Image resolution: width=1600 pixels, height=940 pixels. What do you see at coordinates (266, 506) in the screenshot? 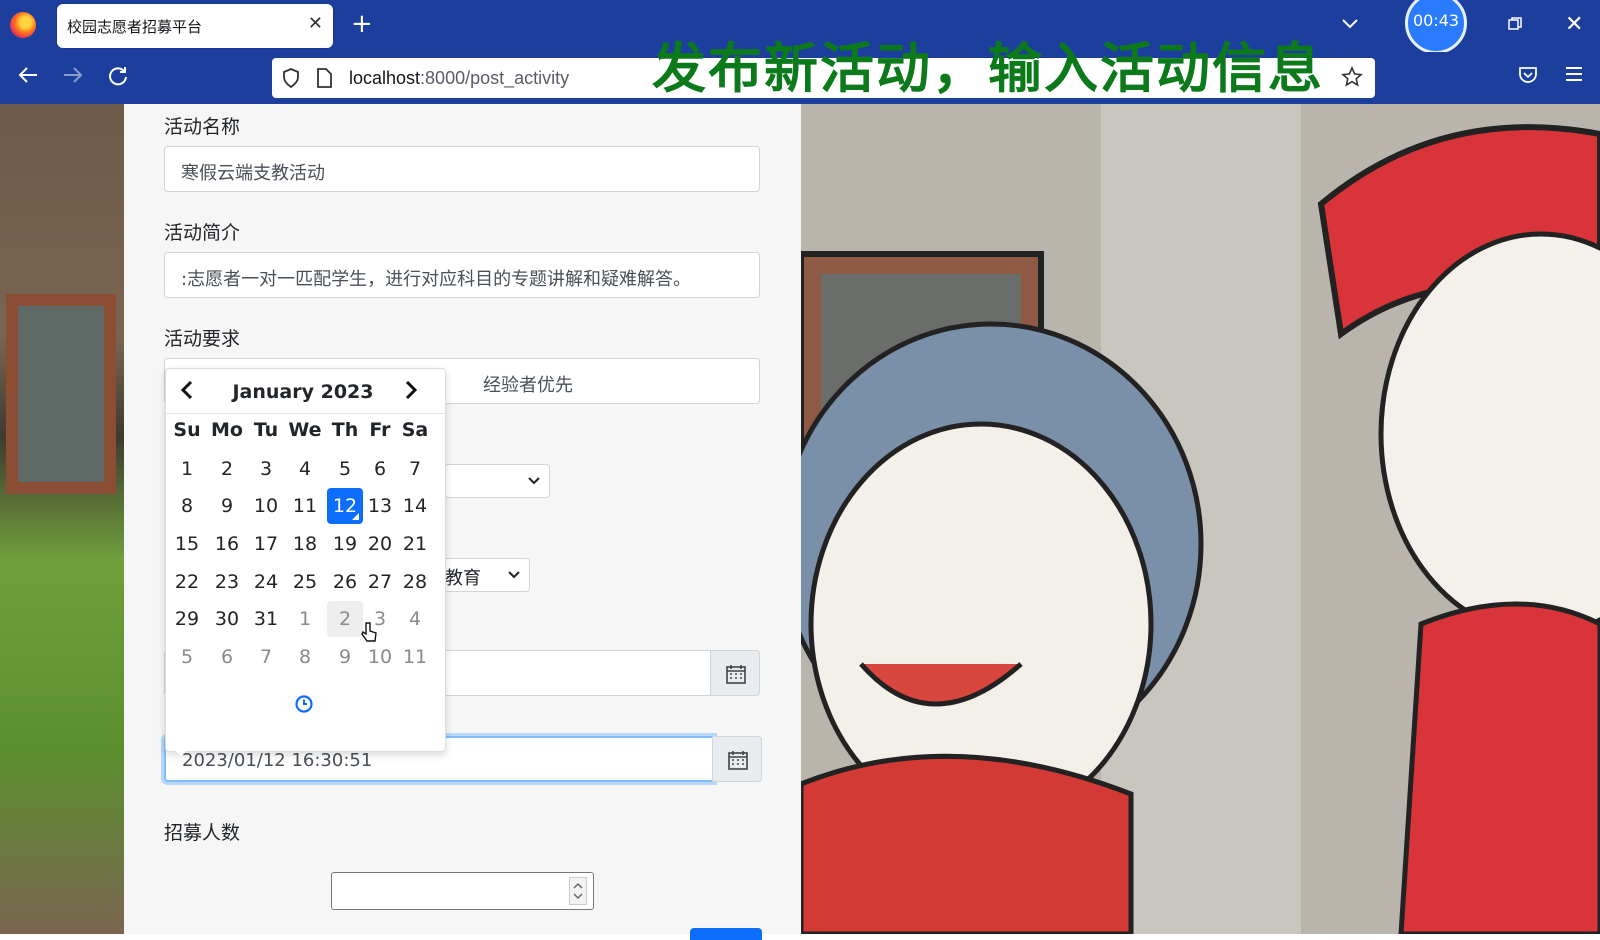
I see `calendar-day: 10` at bounding box center [266, 506].